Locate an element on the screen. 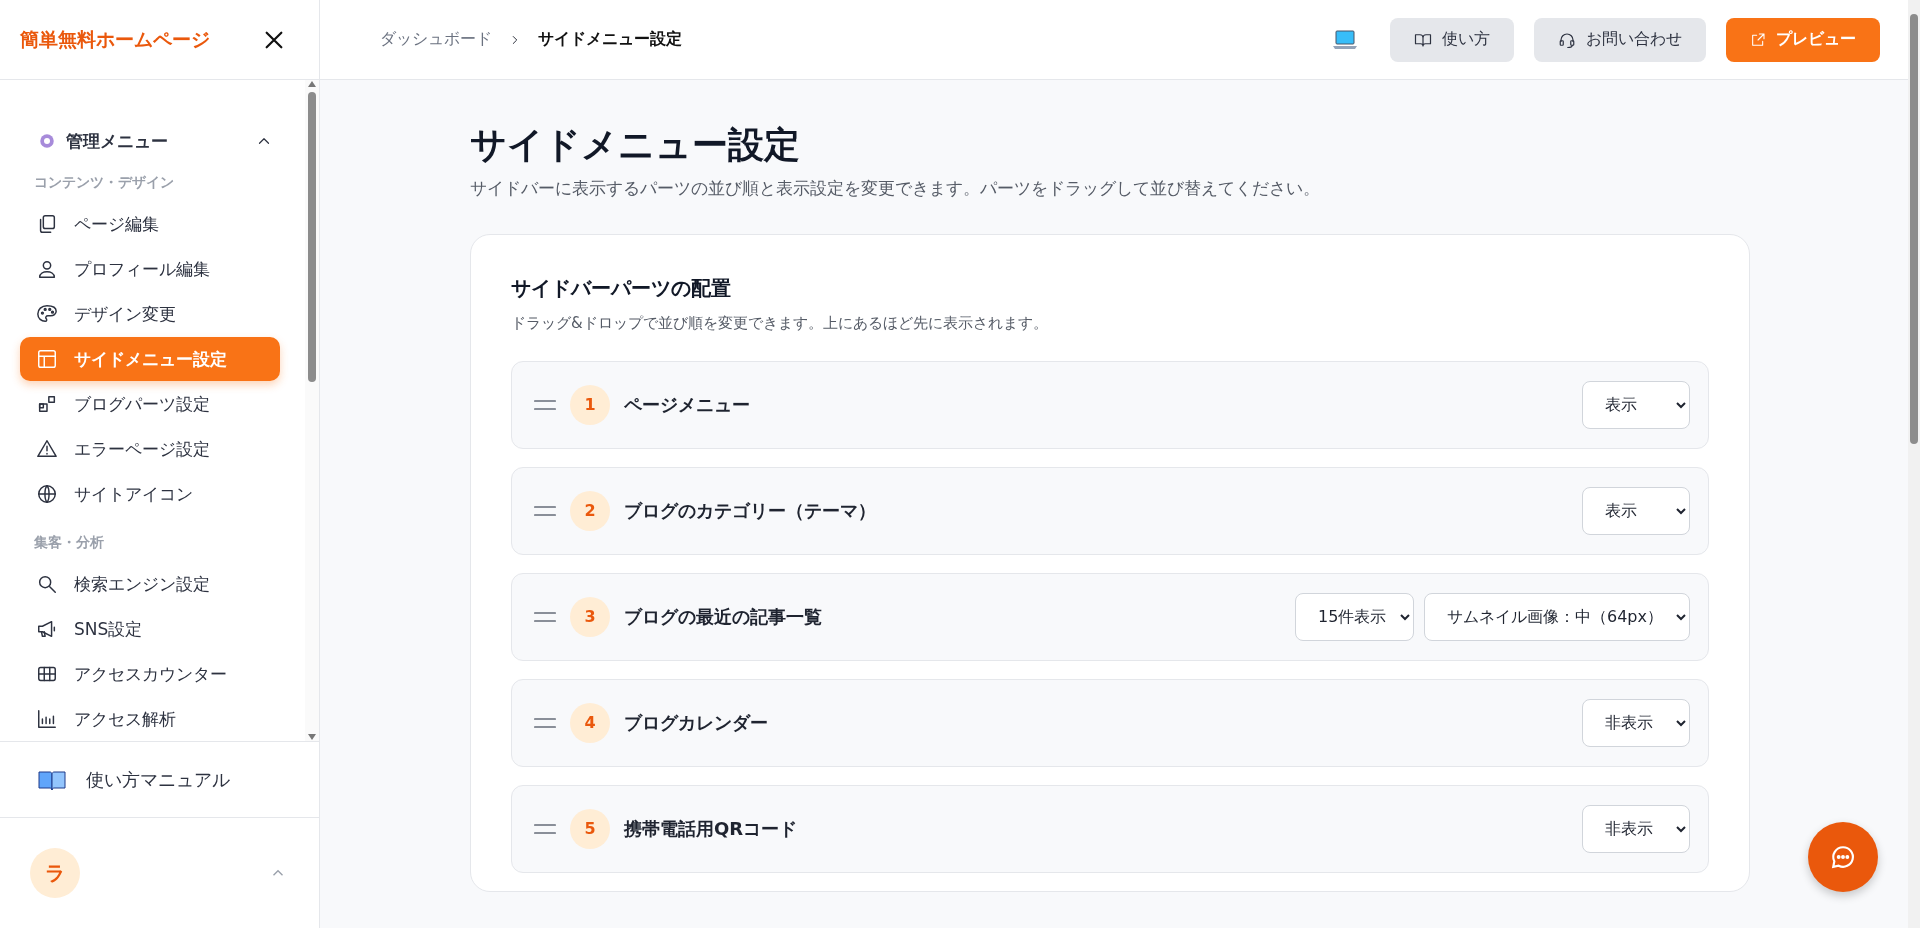 This screenshot has width=1920, height=928. nav-item: アクセス解析 is located at coordinates (150, 719).